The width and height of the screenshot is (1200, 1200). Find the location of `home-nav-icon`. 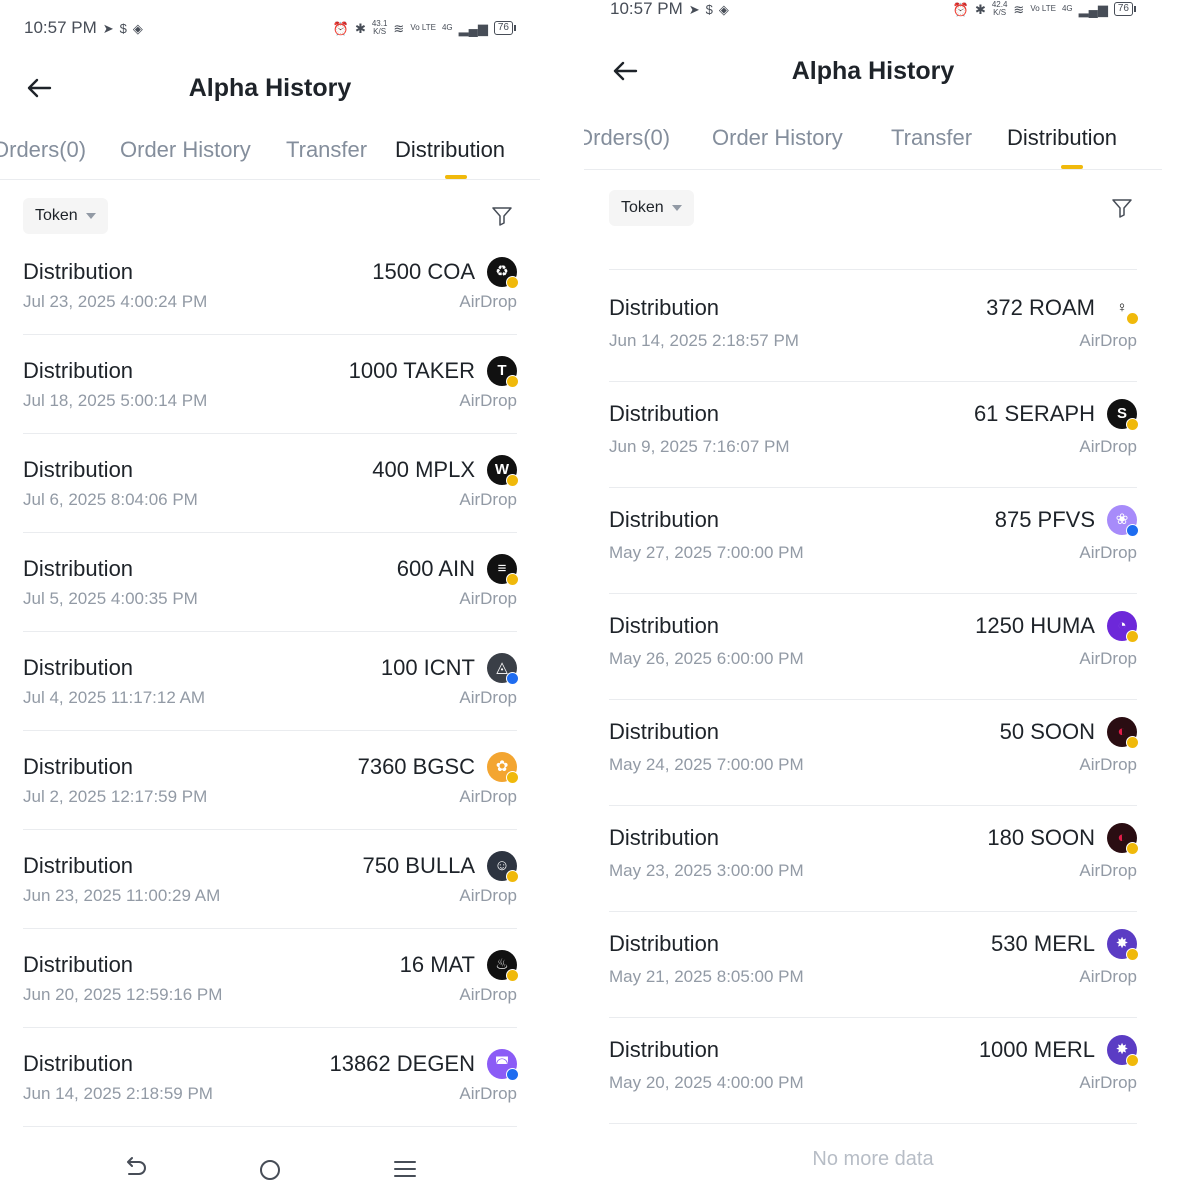

home-nav-icon is located at coordinates (270, 1165).